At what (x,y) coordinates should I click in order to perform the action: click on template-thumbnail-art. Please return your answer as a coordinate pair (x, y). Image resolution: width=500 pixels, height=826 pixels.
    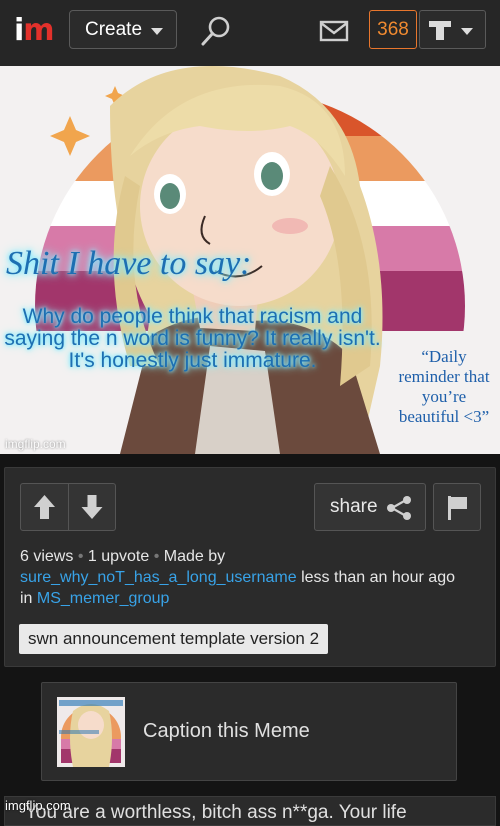
    Looking at the image, I should click on (91, 733).